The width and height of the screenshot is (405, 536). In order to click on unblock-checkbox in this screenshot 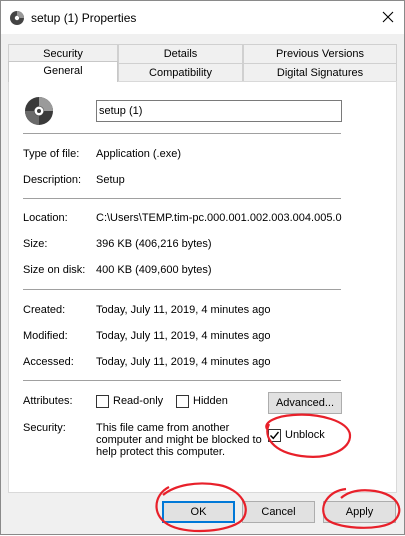, I will do `click(274, 435)`.